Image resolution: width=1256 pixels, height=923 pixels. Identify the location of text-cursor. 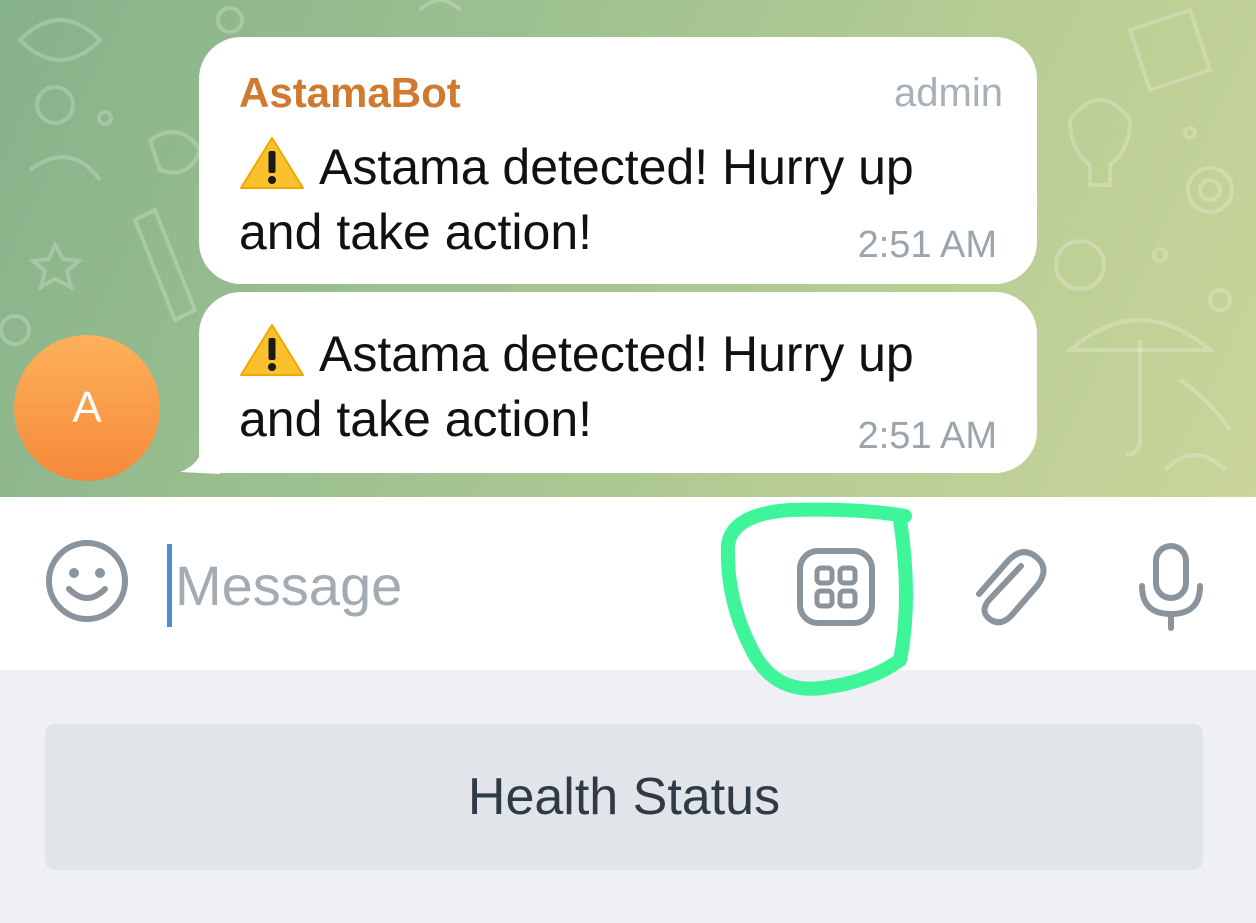
(169, 585).